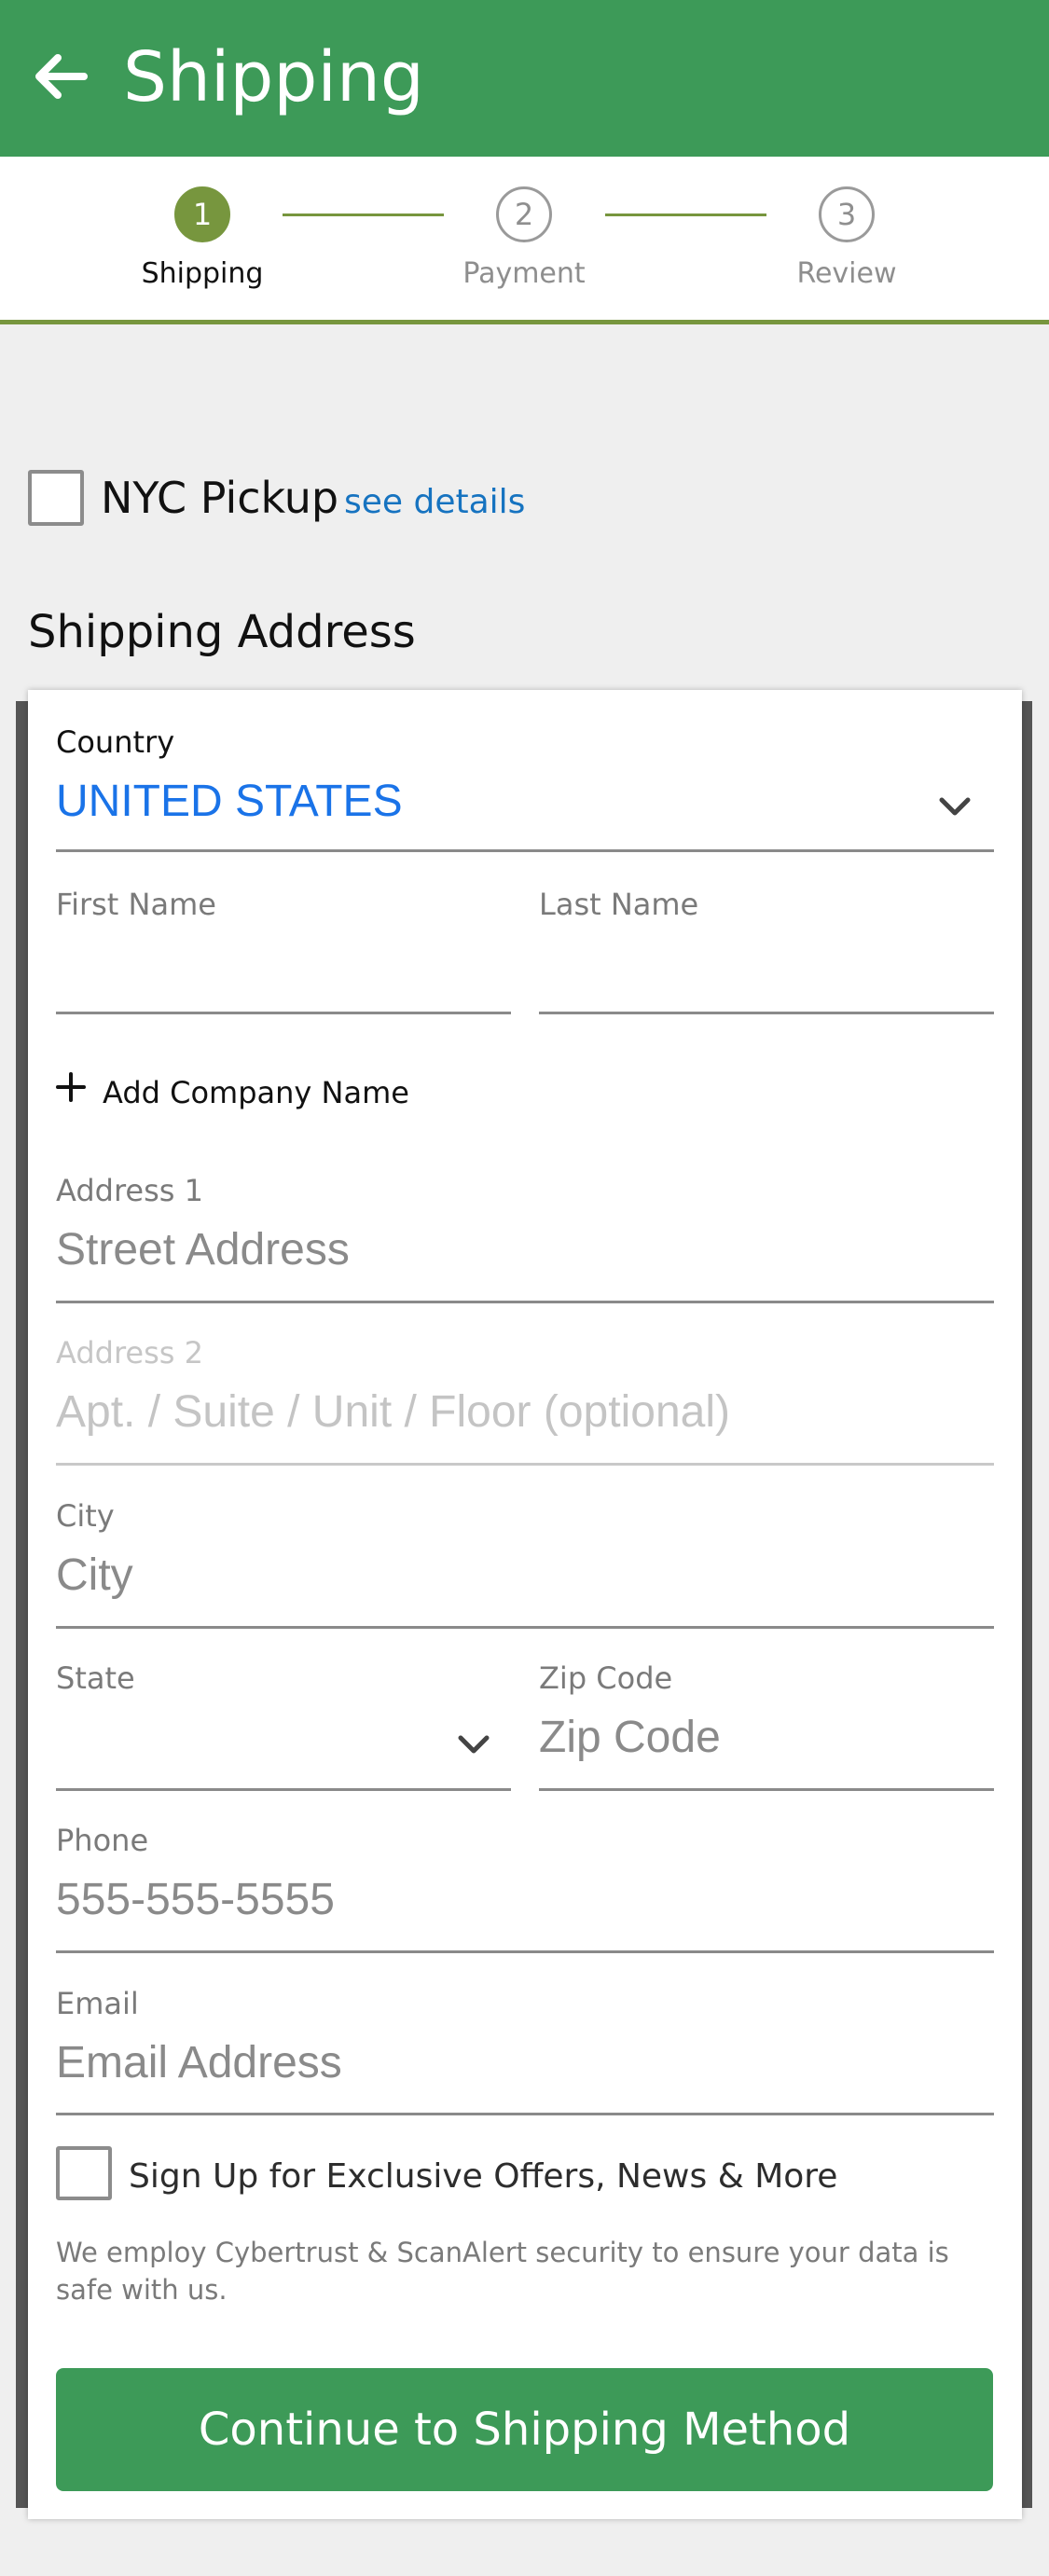 The image size is (1049, 2576). I want to click on step-label: Review, so click(846, 273).